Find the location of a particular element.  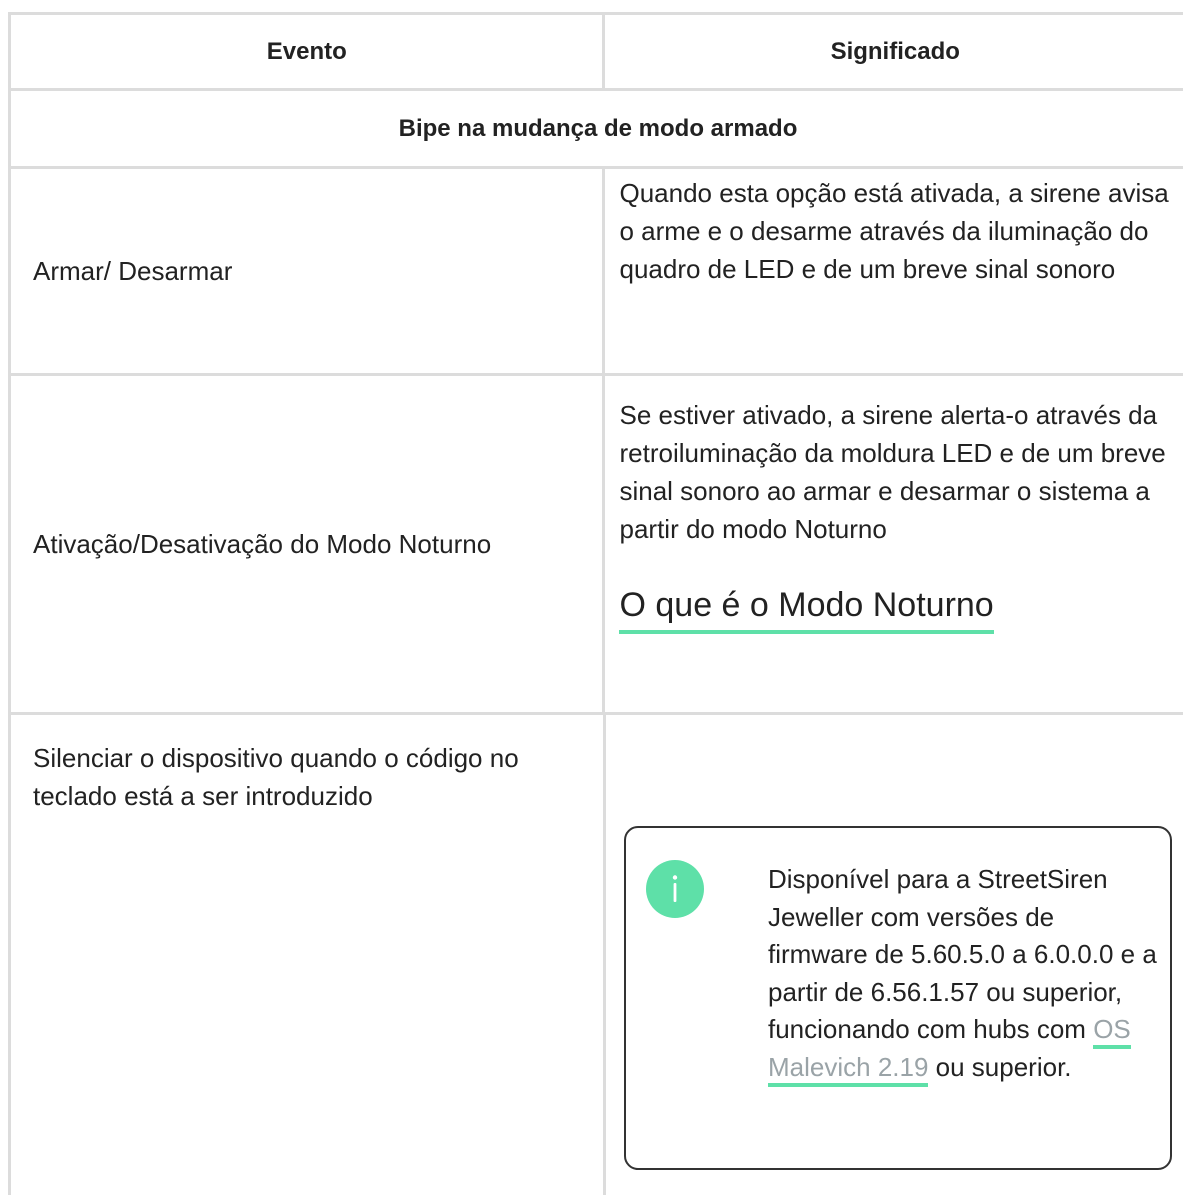

event-cell: Ativação/Desativação do Modo Noturno is located at coordinates (308, 544).